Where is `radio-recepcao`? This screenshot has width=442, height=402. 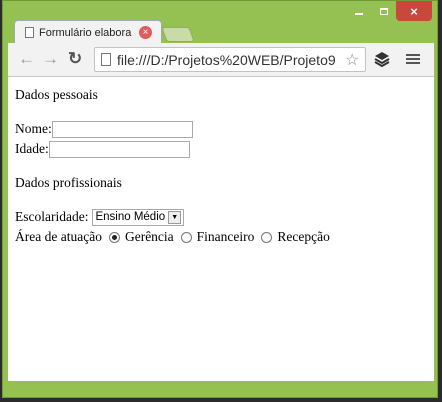
radio-recepcao is located at coordinates (267, 237).